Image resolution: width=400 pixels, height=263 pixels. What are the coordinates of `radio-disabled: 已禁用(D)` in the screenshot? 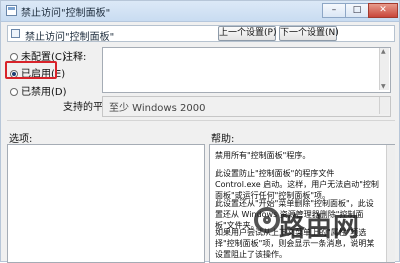 It's located at (38, 90).